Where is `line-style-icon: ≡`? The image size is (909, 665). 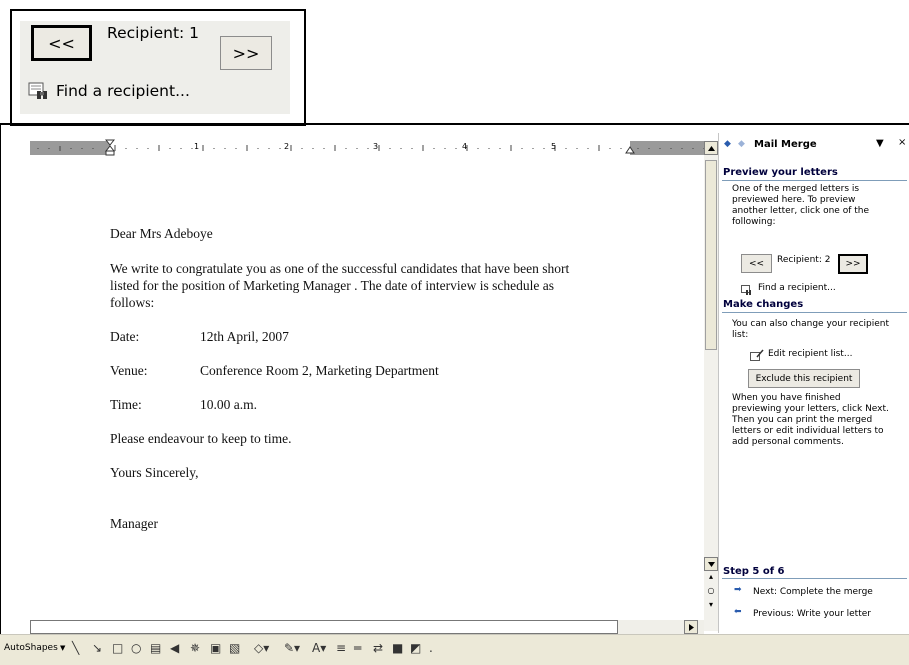
line-style-icon: ≡ is located at coordinates (341, 648).